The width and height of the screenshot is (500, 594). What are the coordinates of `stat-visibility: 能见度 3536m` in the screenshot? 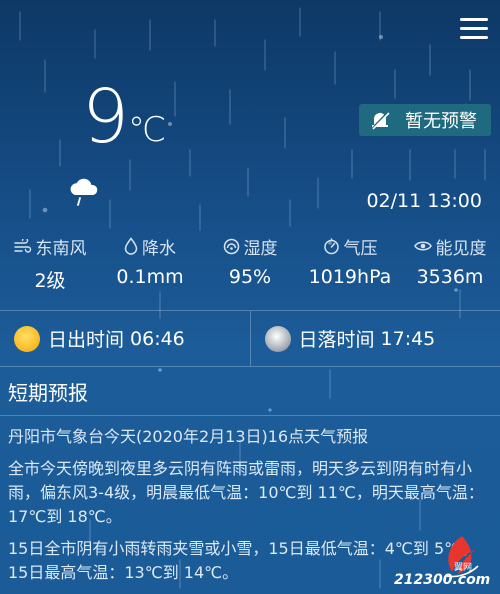 It's located at (450, 263).